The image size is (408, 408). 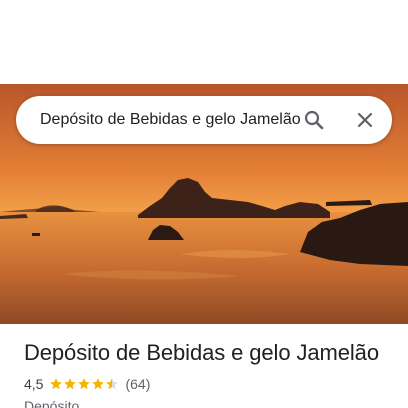 What do you see at coordinates (52, 403) in the screenshot?
I see `place-category: Depósito` at bounding box center [52, 403].